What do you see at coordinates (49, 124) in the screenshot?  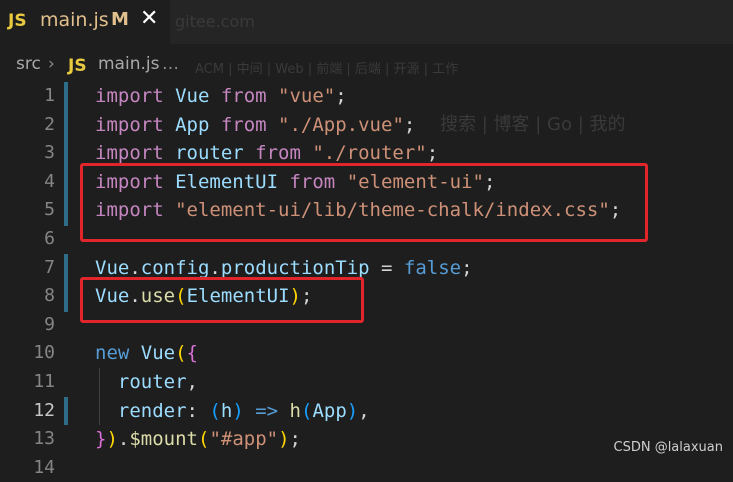 I see `line-number: 2` at bounding box center [49, 124].